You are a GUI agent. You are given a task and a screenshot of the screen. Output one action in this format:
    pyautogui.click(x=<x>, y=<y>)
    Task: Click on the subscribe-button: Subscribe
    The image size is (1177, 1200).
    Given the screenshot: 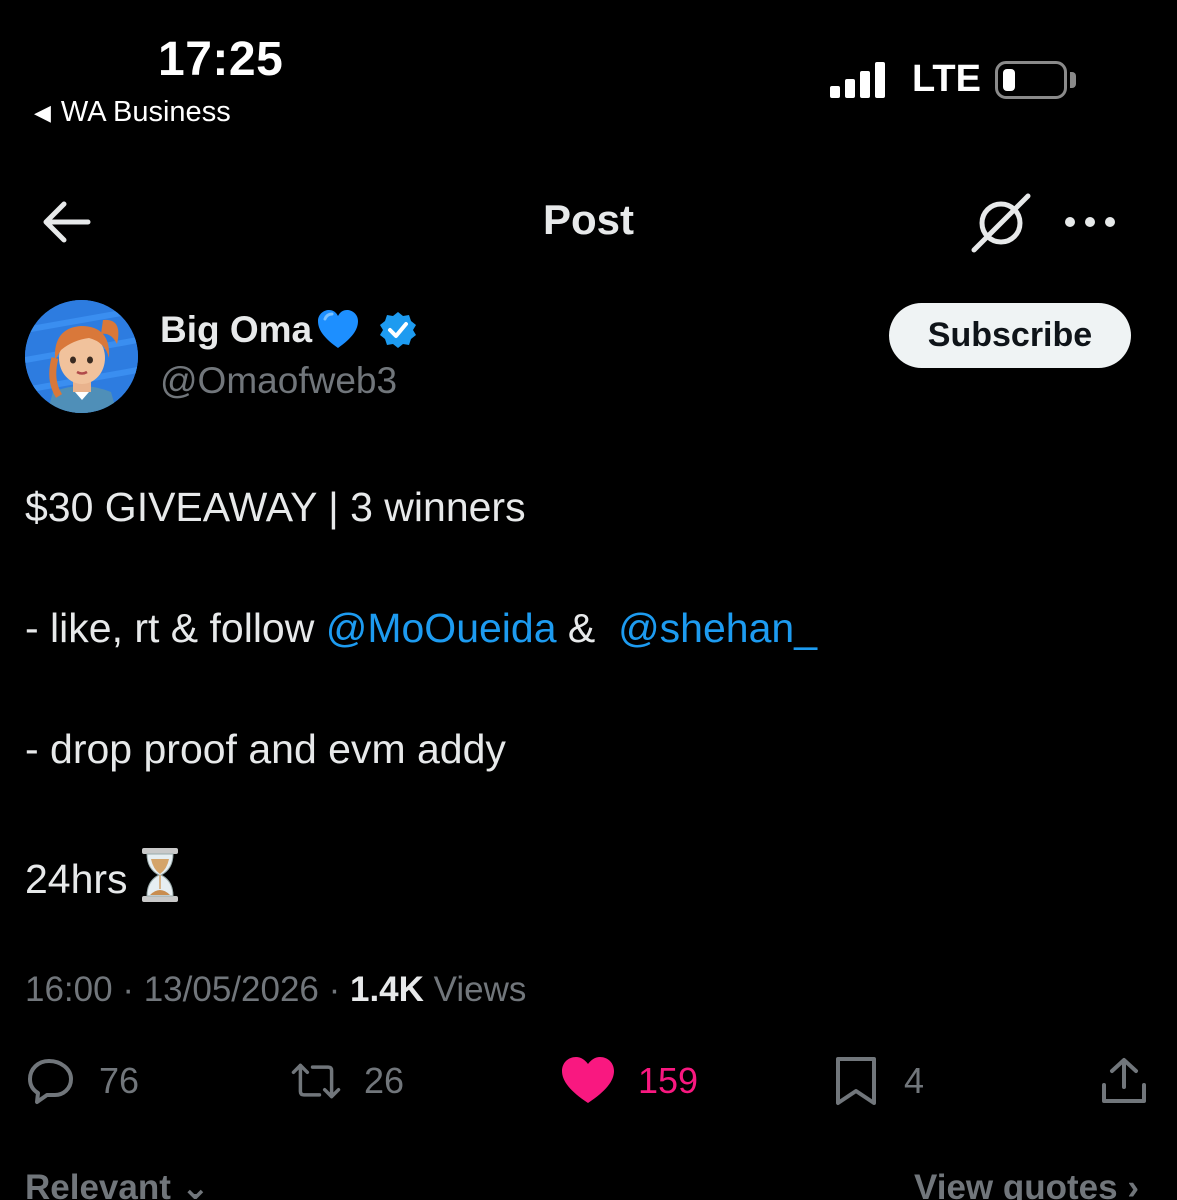 What is the action you would take?
    pyautogui.click(x=1010, y=335)
    